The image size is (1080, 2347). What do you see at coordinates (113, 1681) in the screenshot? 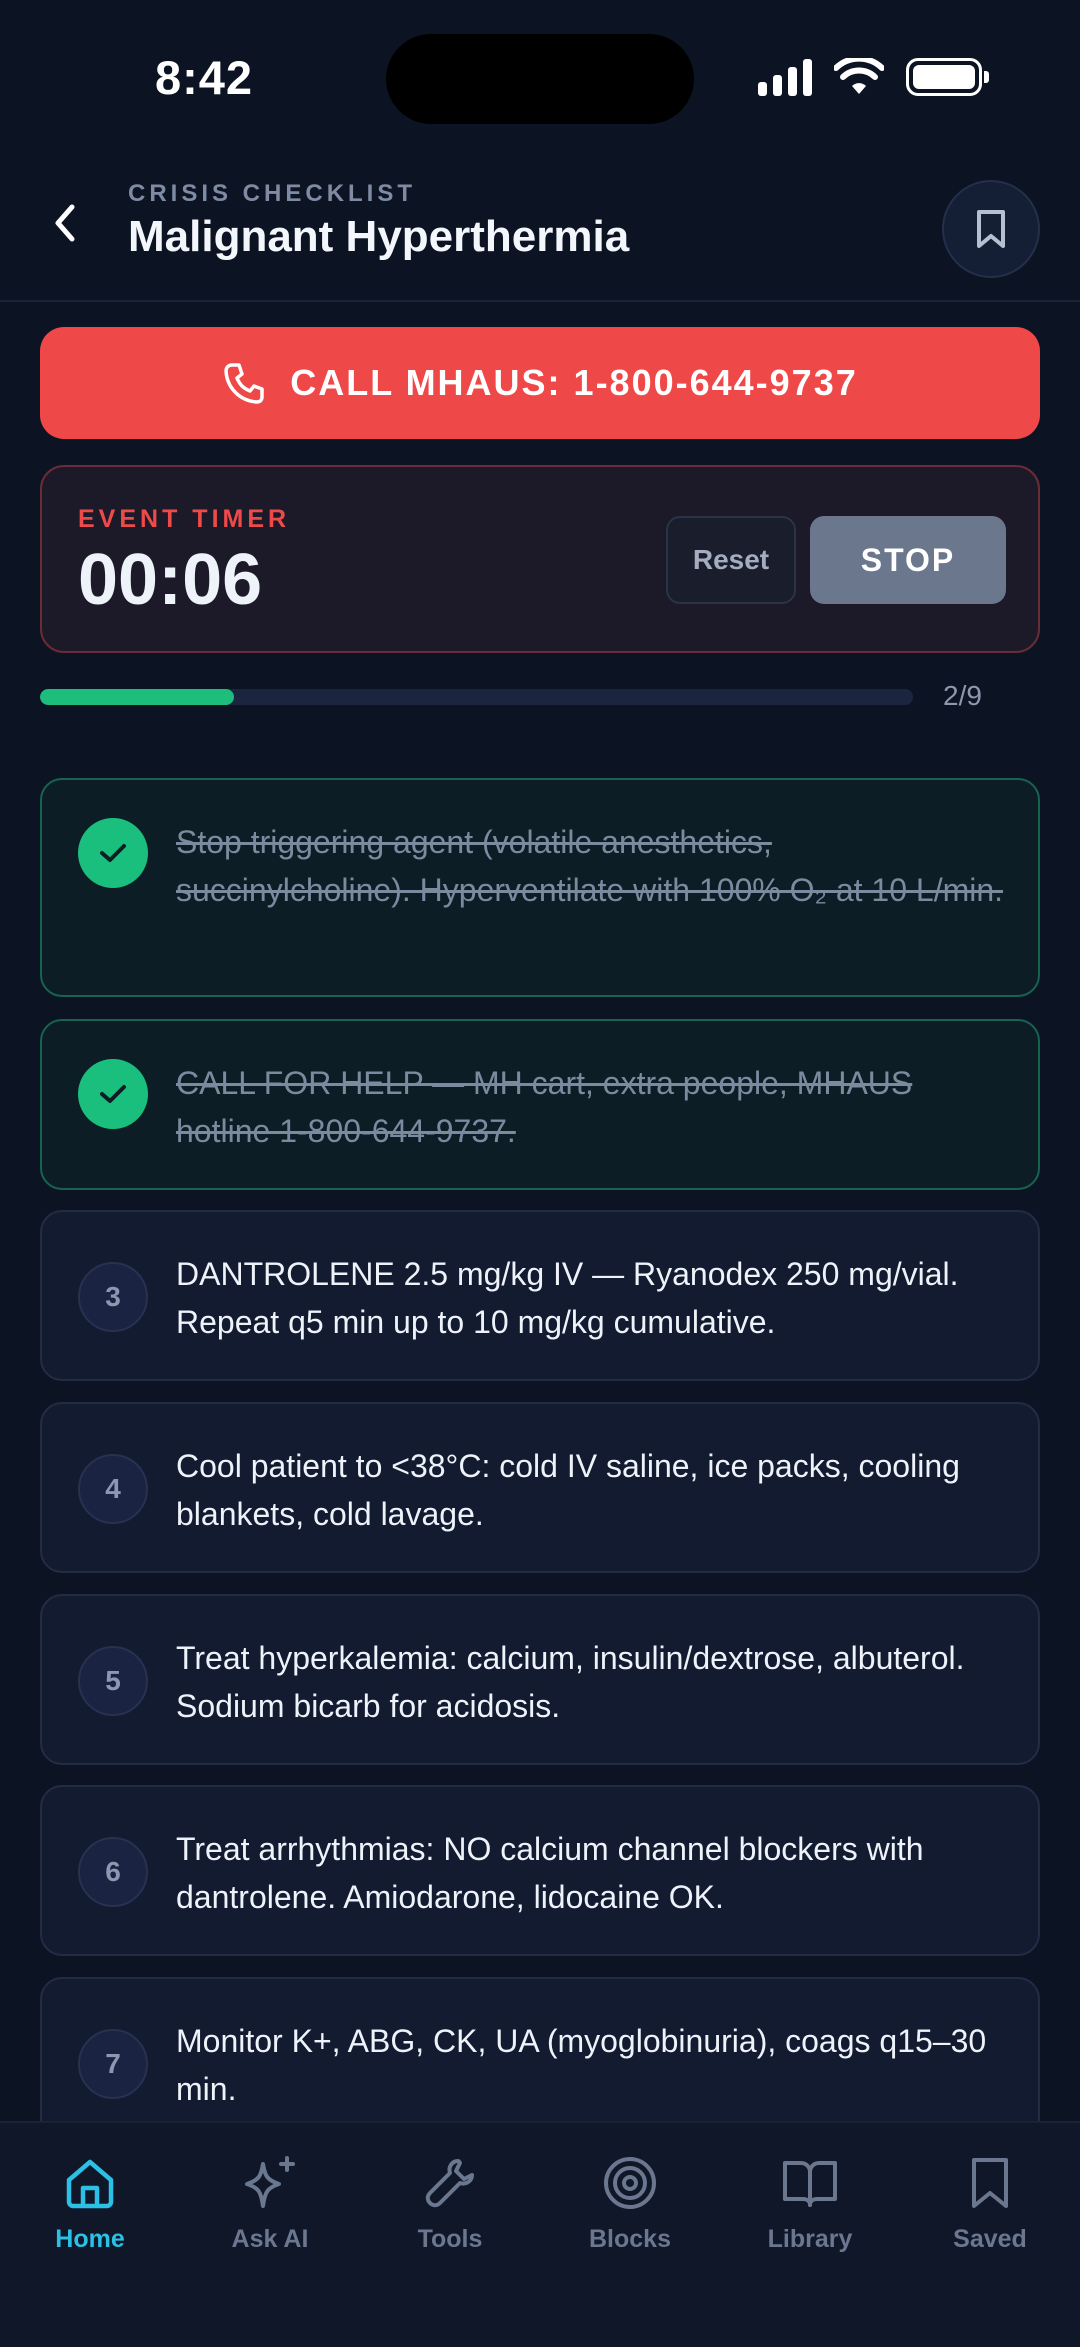
I see `step-number-badge: 5` at bounding box center [113, 1681].